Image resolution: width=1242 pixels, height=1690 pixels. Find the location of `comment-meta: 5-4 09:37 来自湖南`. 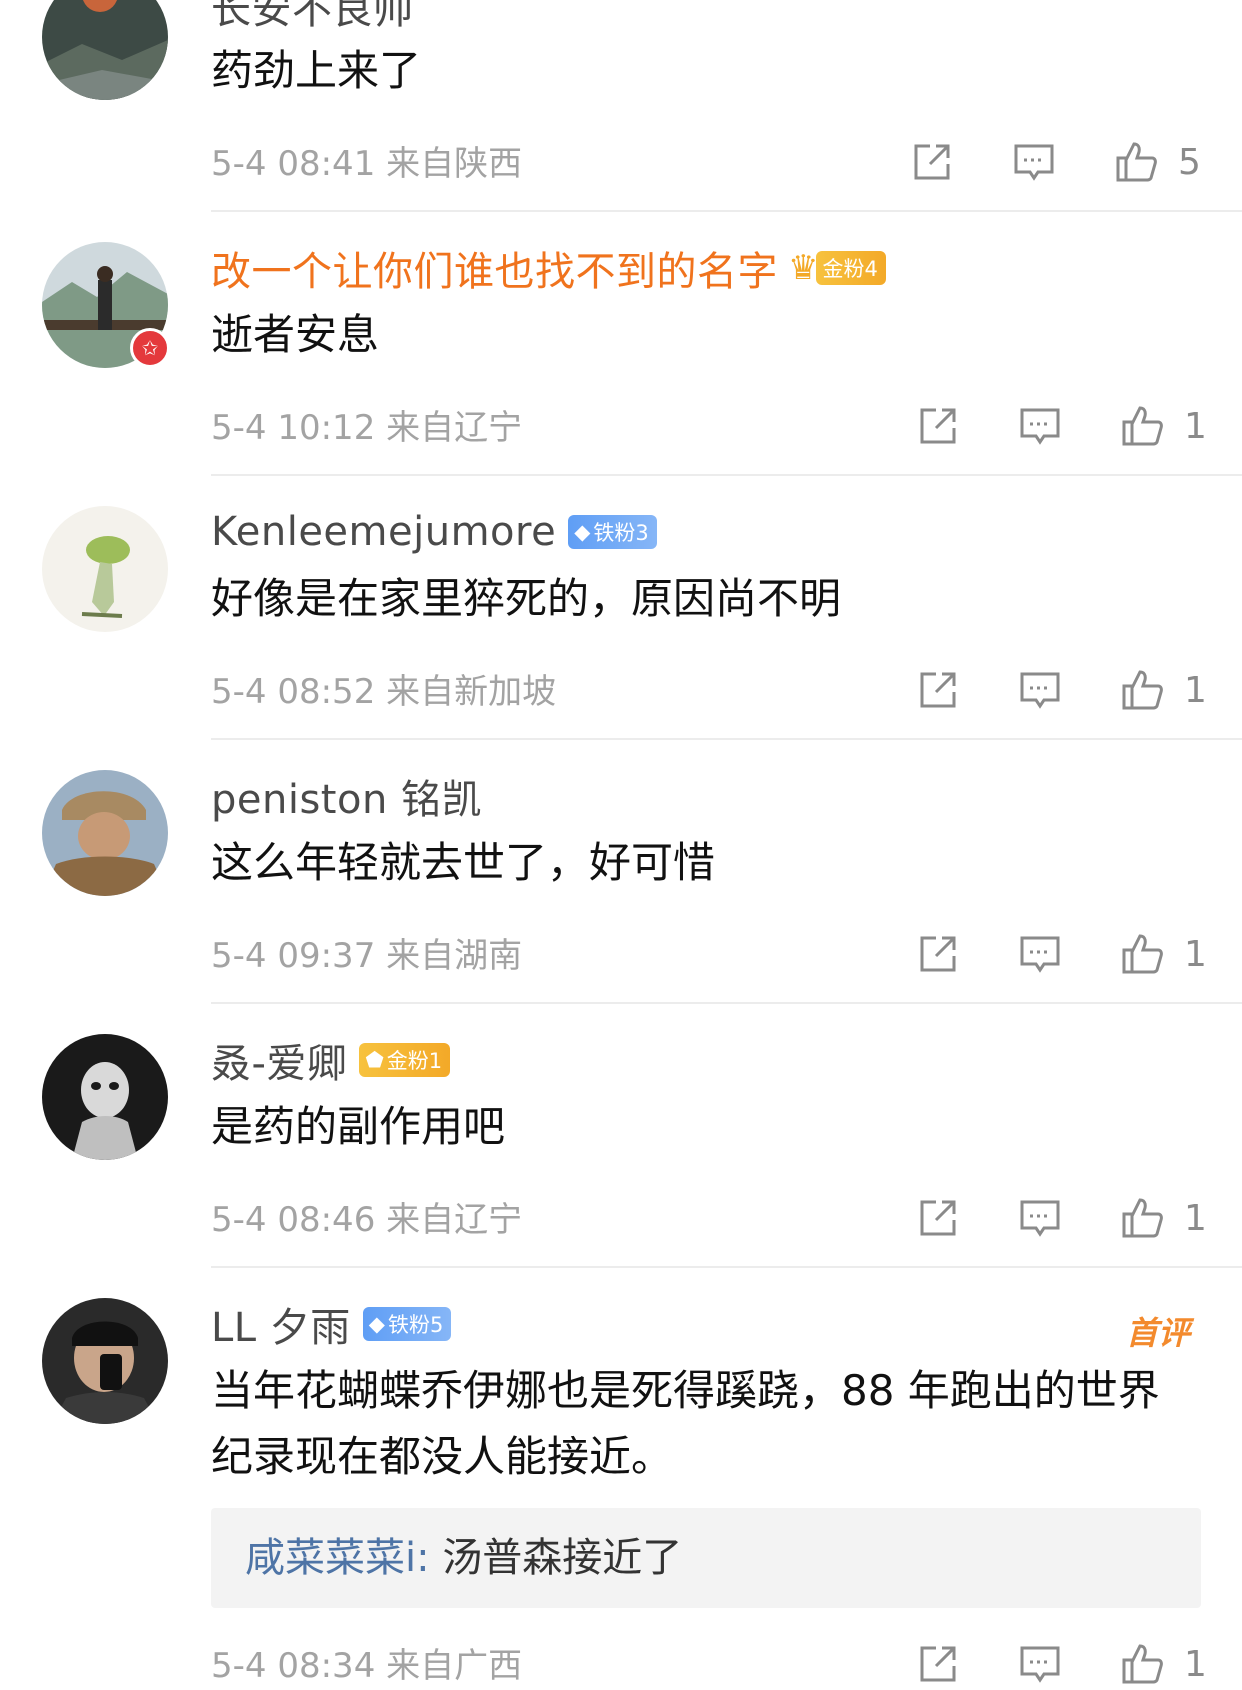

comment-meta: 5-4 09:37 来自湖南 is located at coordinates (366, 952).